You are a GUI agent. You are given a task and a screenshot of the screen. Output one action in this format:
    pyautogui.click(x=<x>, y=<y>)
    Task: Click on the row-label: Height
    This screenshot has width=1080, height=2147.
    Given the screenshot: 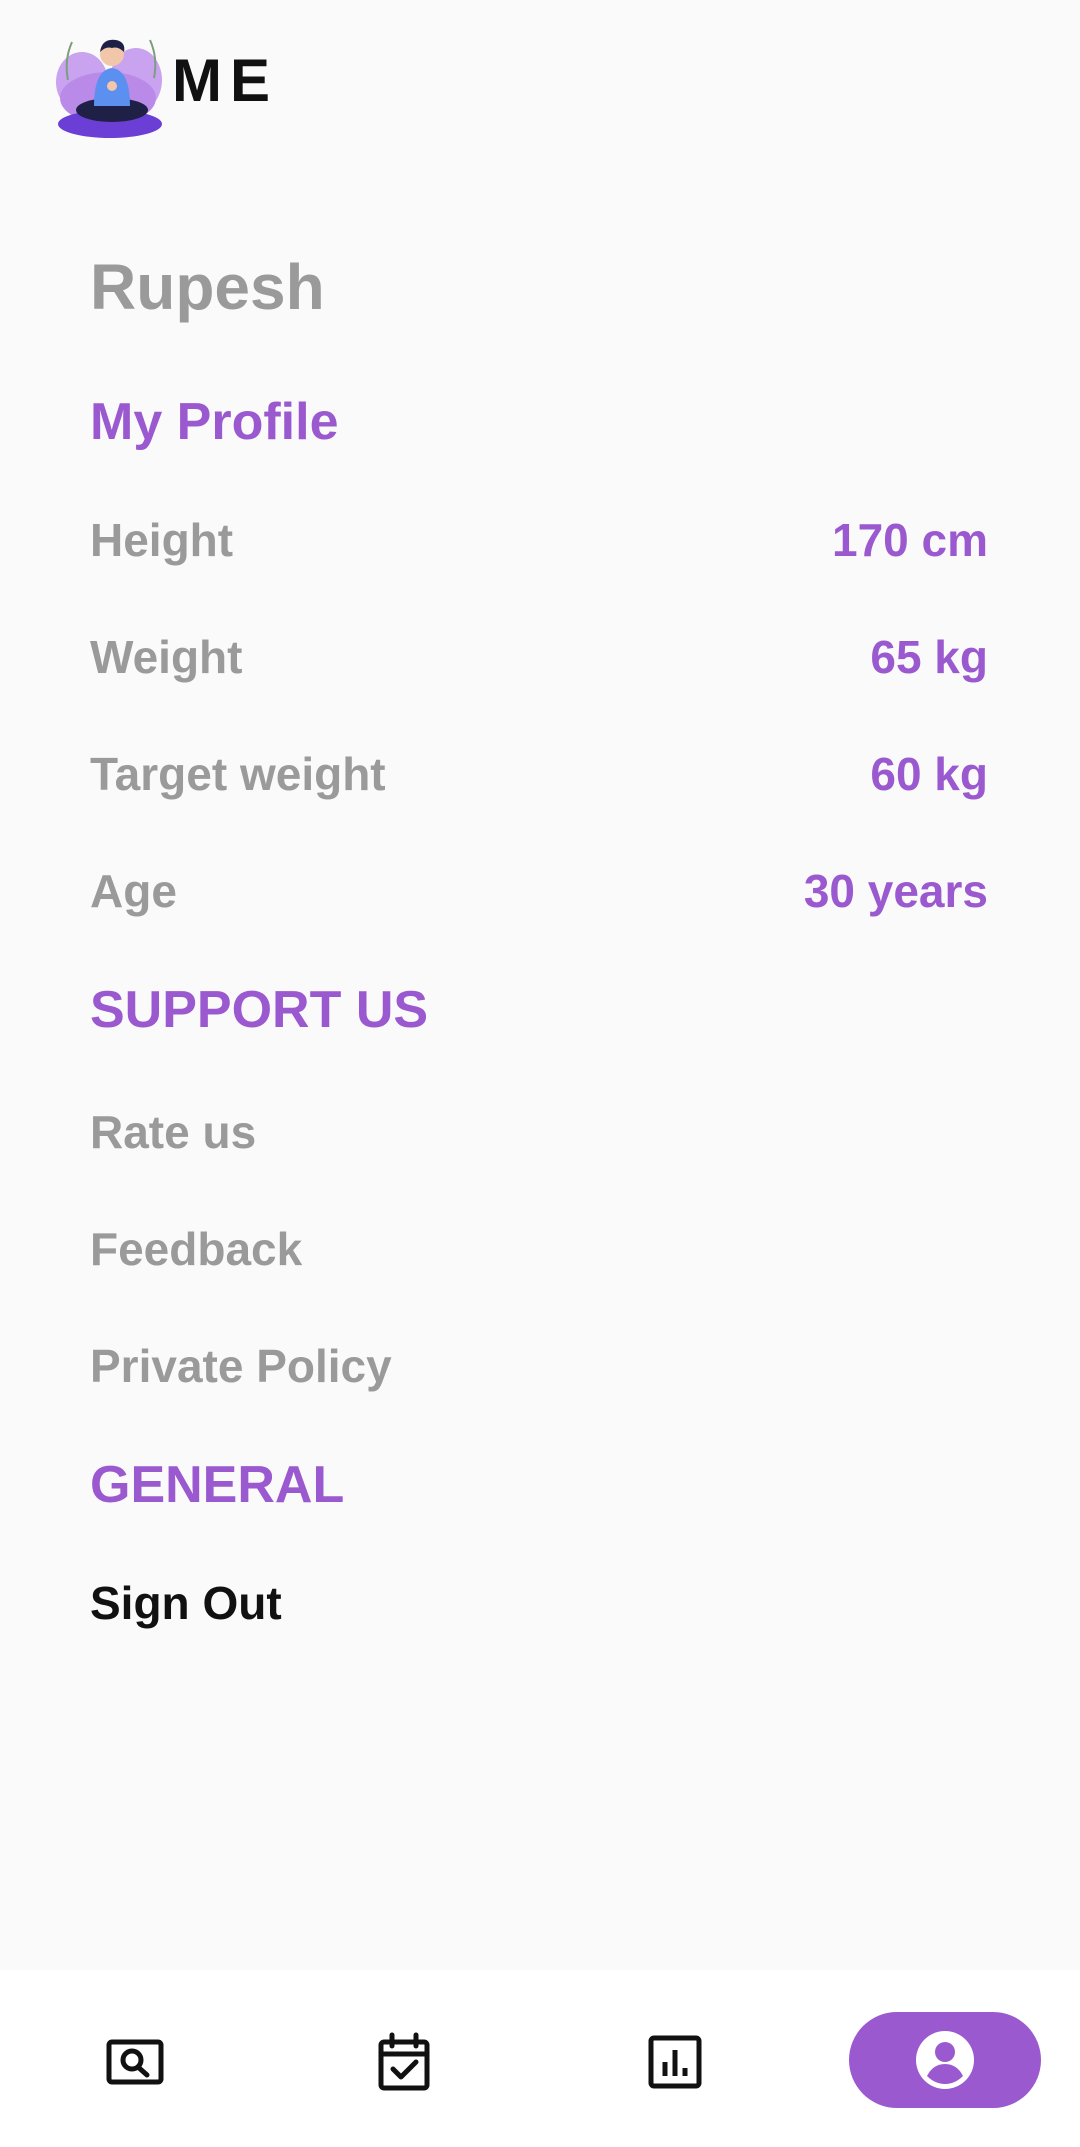 What is the action you would take?
    pyautogui.click(x=162, y=540)
    